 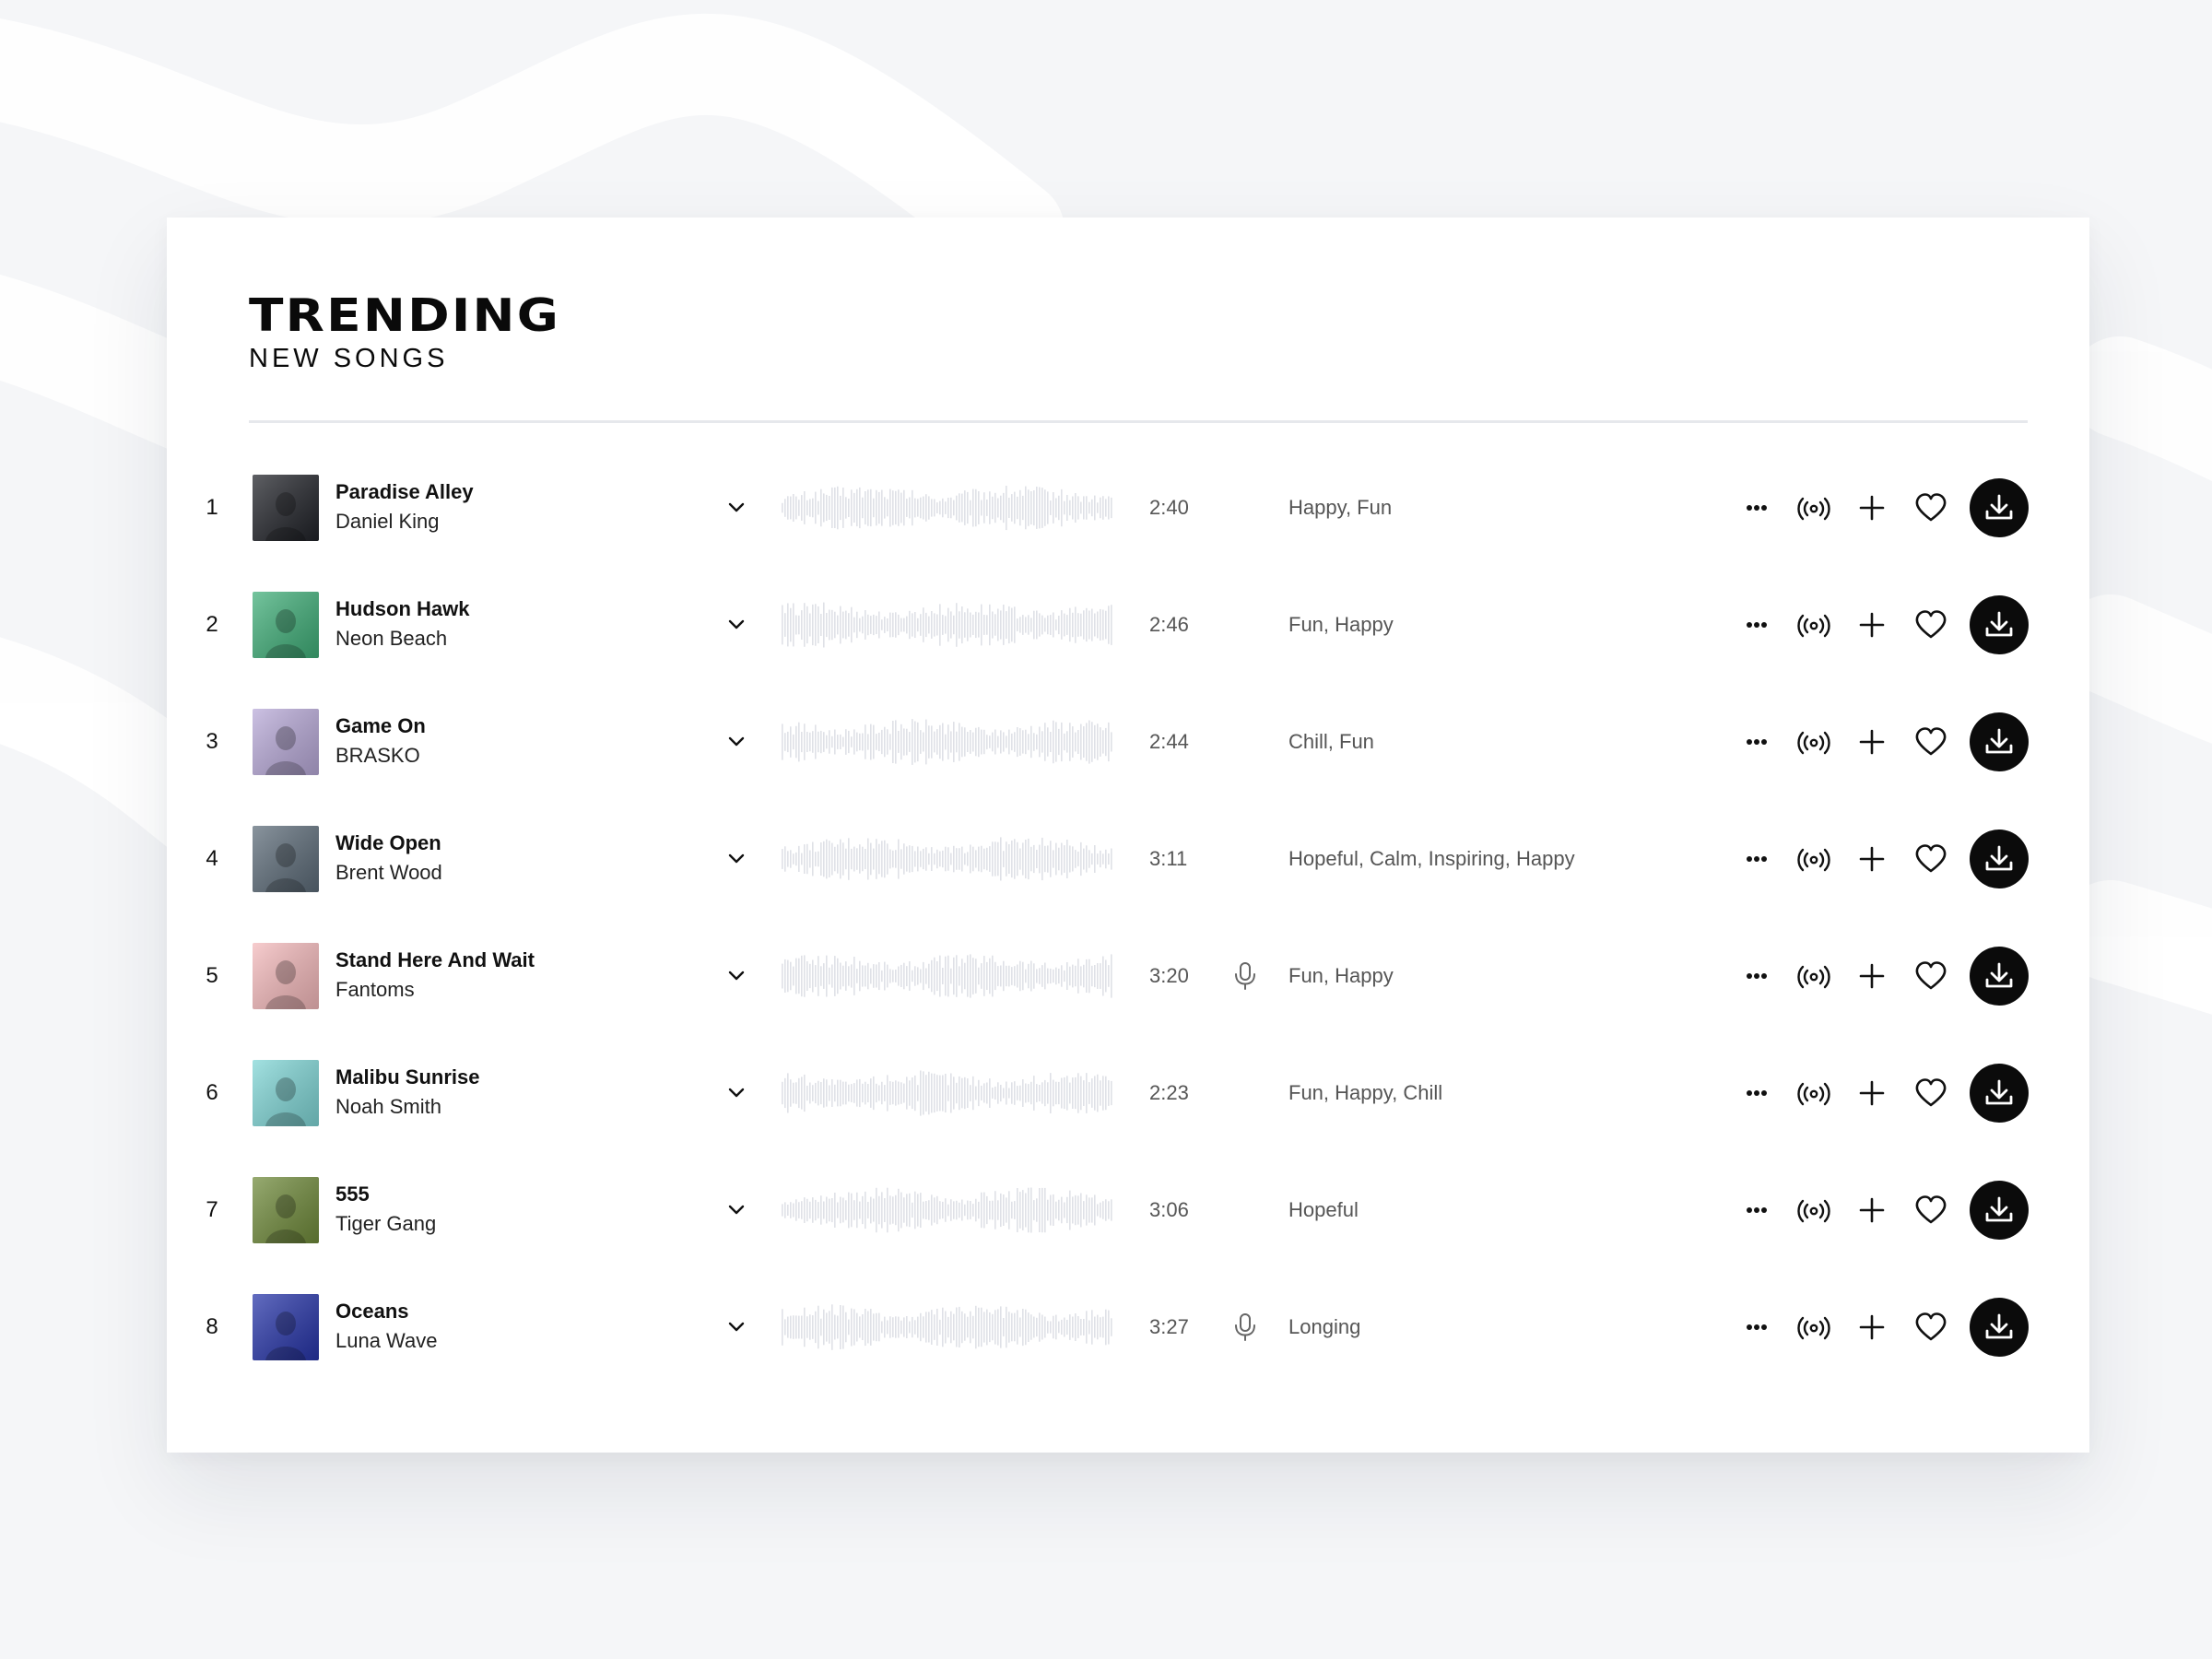 What do you see at coordinates (1341, 975) in the screenshot?
I see `mood-tags: Fun, Happy` at bounding box center [1341, 975].